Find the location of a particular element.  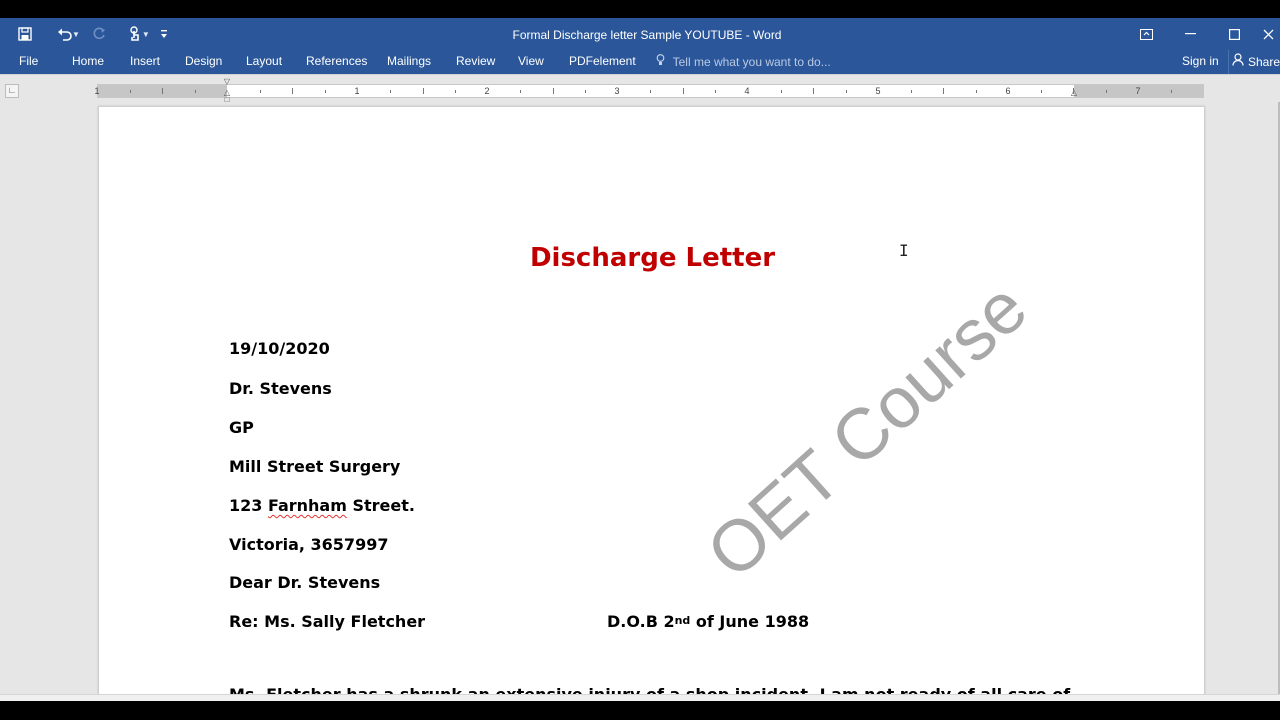

recipient-name: Dr. Stevens is located at coordinates (280, 388).